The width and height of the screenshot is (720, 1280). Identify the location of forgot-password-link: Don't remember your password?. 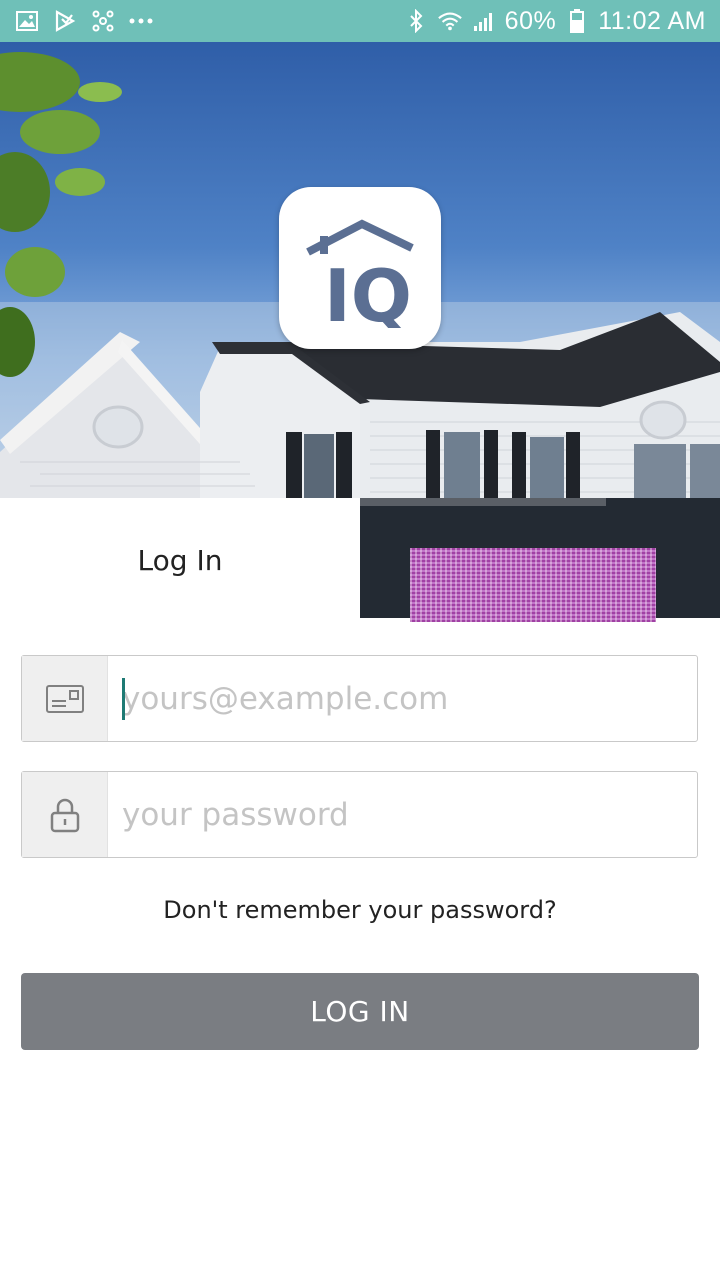
(360, 910).